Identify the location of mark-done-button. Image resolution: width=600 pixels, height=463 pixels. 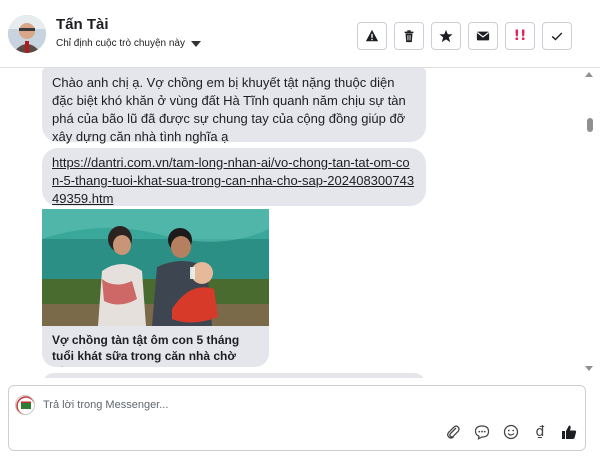
(557, 36).